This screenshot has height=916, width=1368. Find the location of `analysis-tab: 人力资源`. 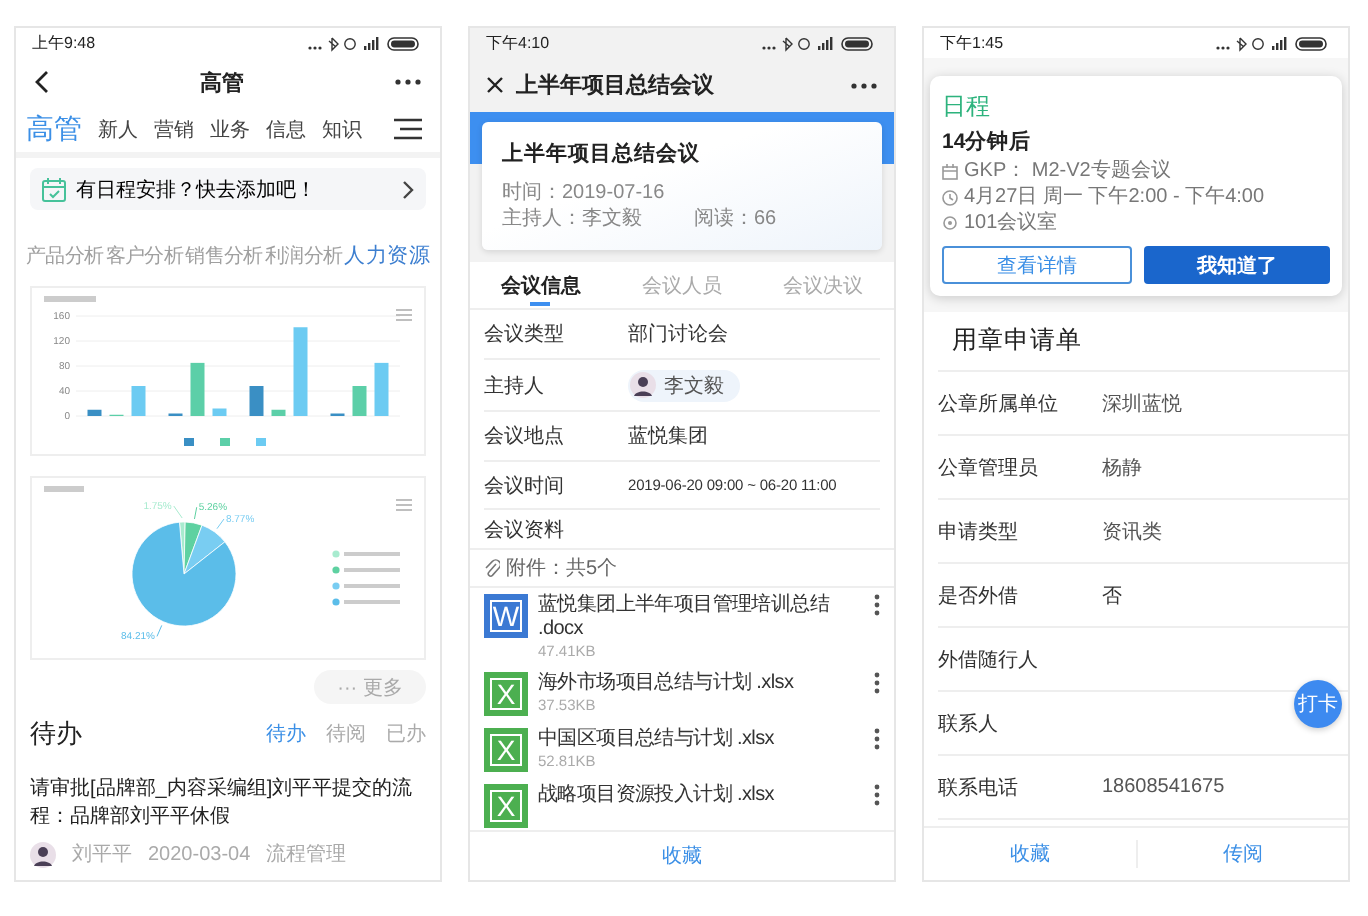

analysis-tab: 人力资源 is located at coordinates (387, 256).